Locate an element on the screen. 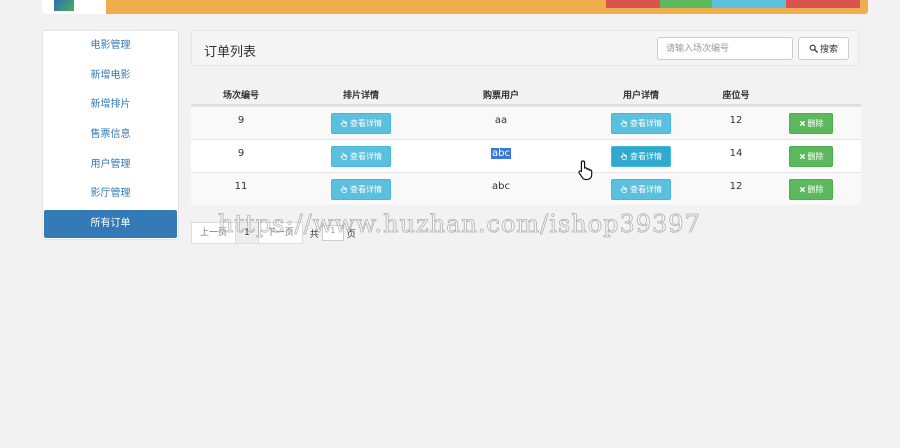  column-header-buyer: 购票用户 is located at coordinates (500, 95).